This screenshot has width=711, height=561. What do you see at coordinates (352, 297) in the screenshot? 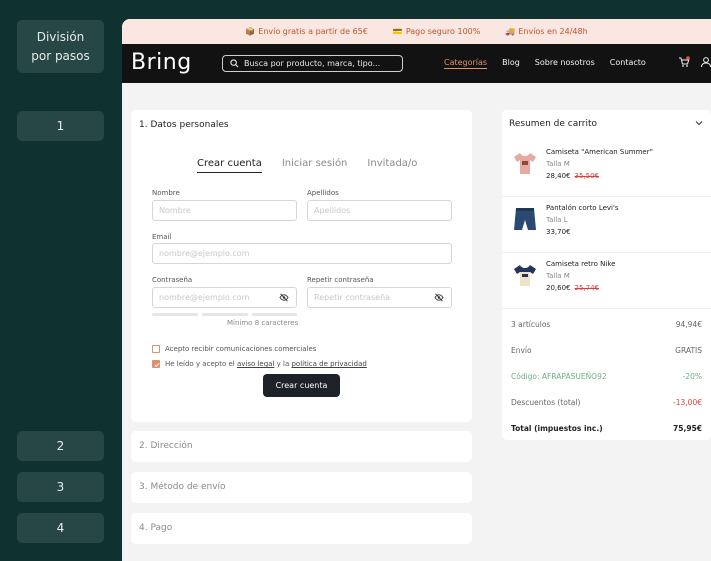
I see `repeat-password-placeholder: Repetir contraseña` at bounding box center [352, 297].